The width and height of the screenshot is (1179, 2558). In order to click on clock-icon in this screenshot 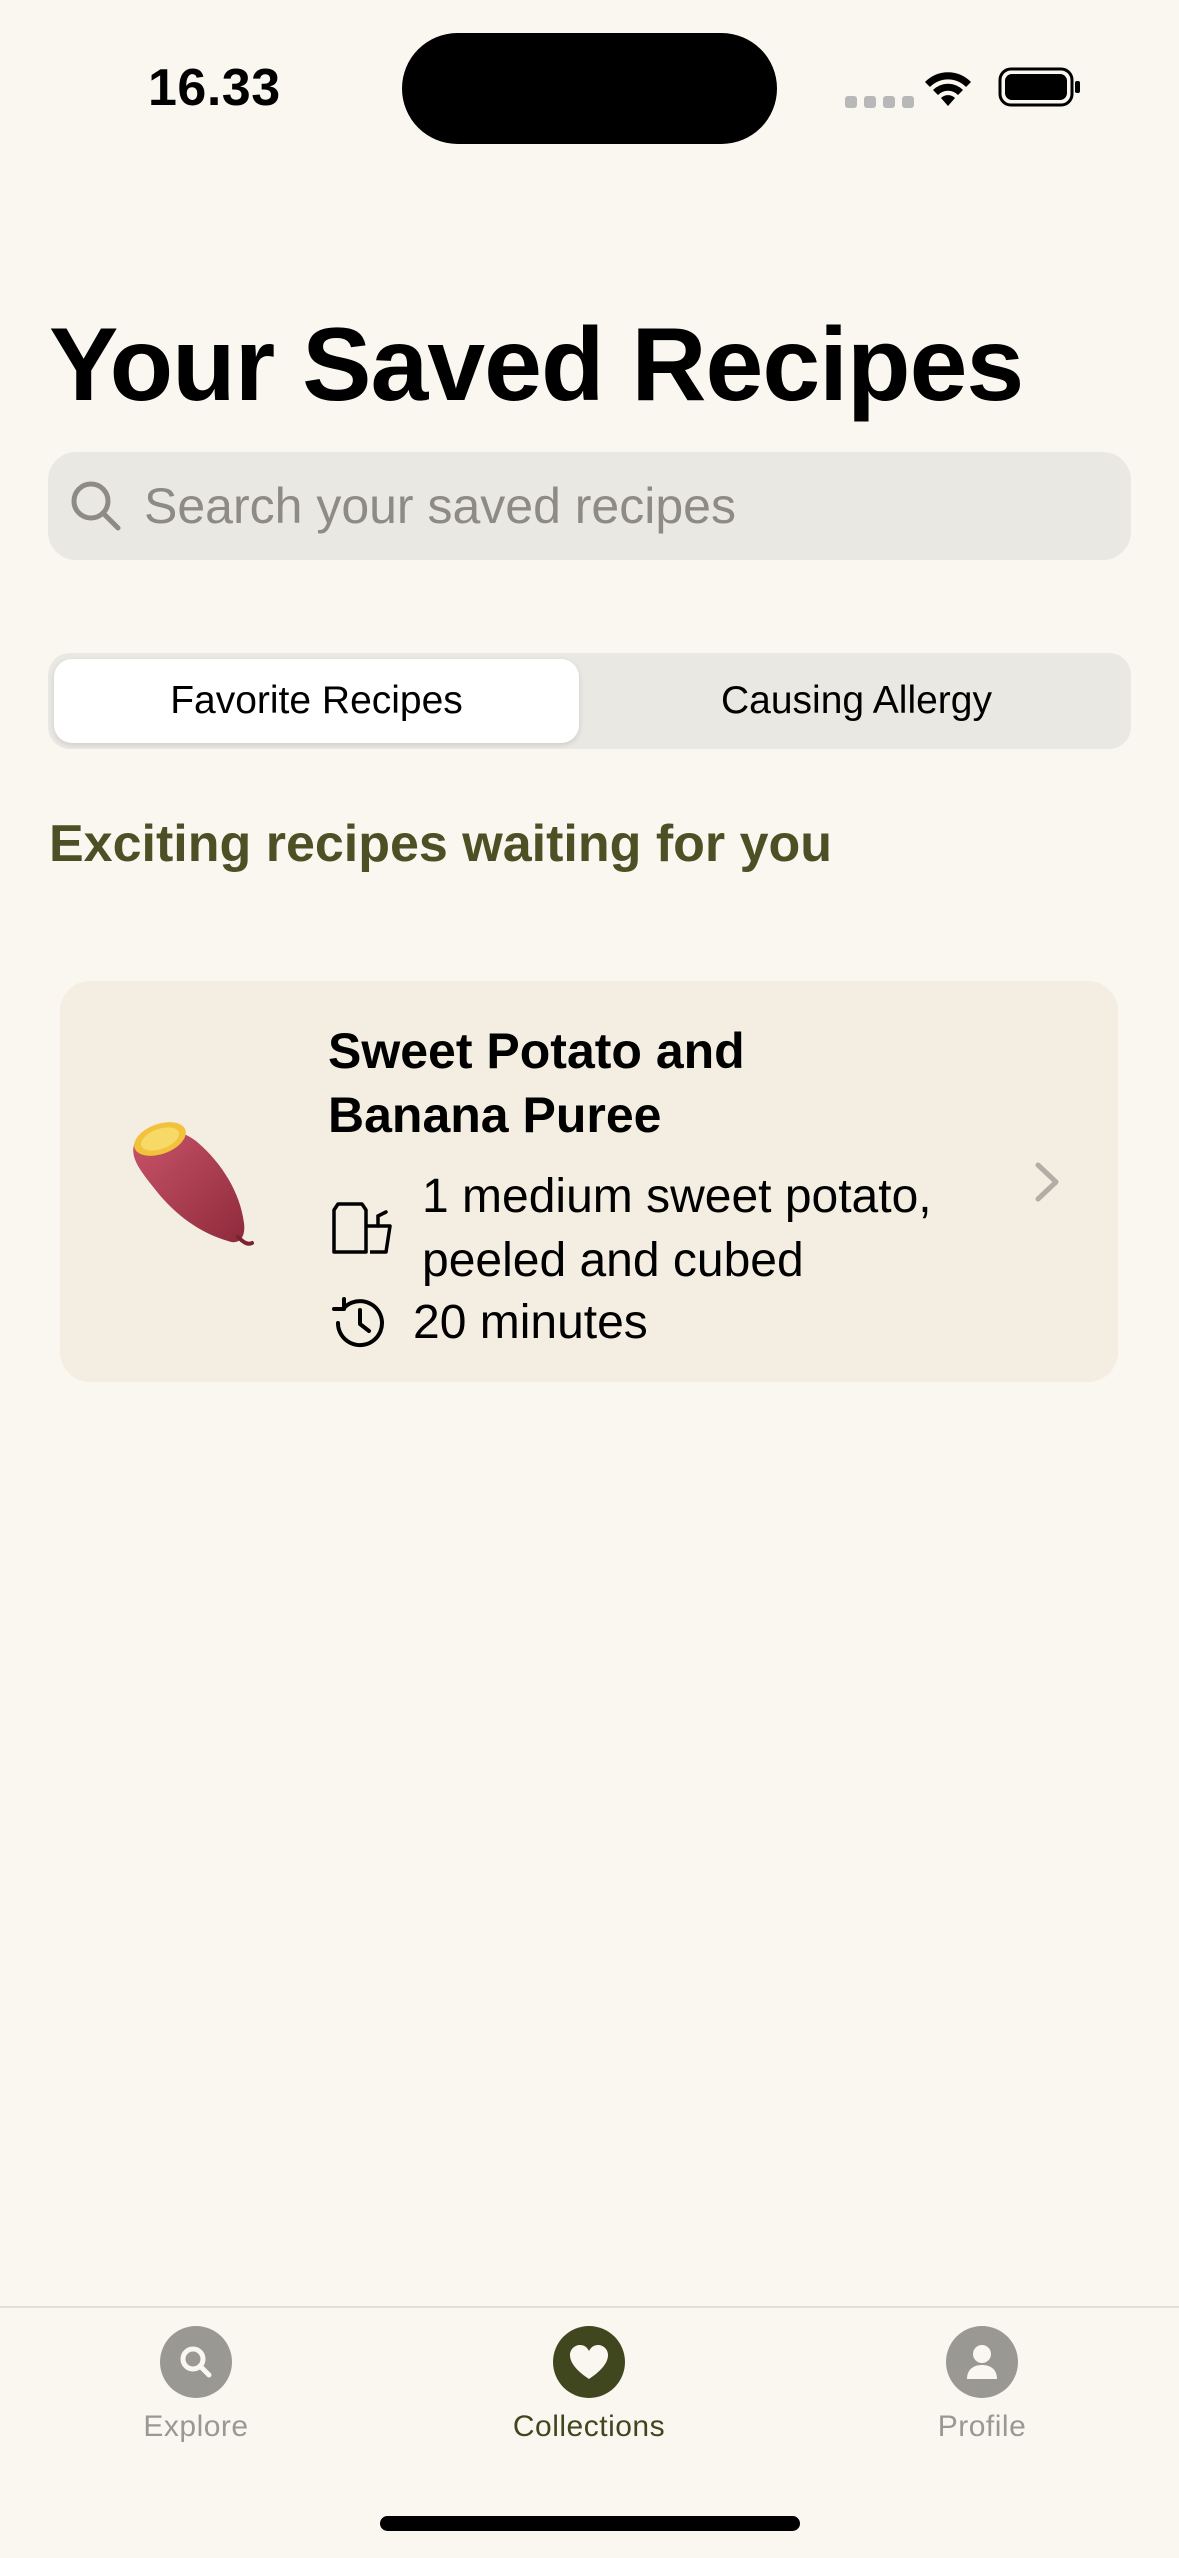, I will do `click(358, 1322)`.